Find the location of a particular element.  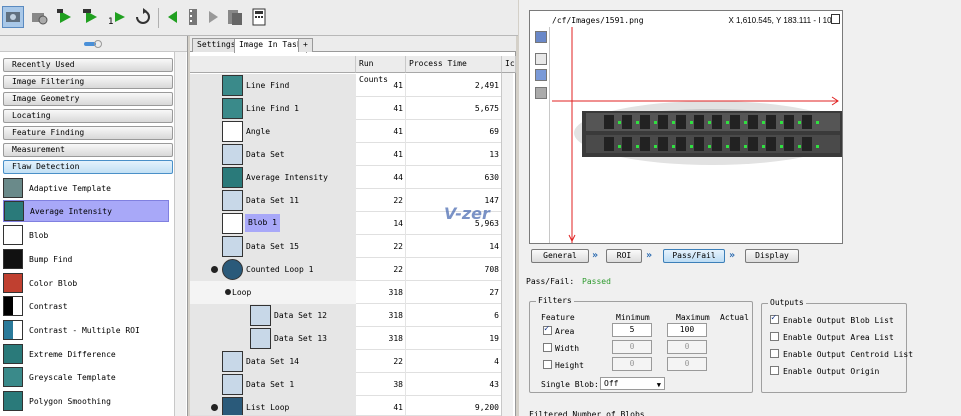

col-run-counts: Run Counts is located at coordinates (381, 70).